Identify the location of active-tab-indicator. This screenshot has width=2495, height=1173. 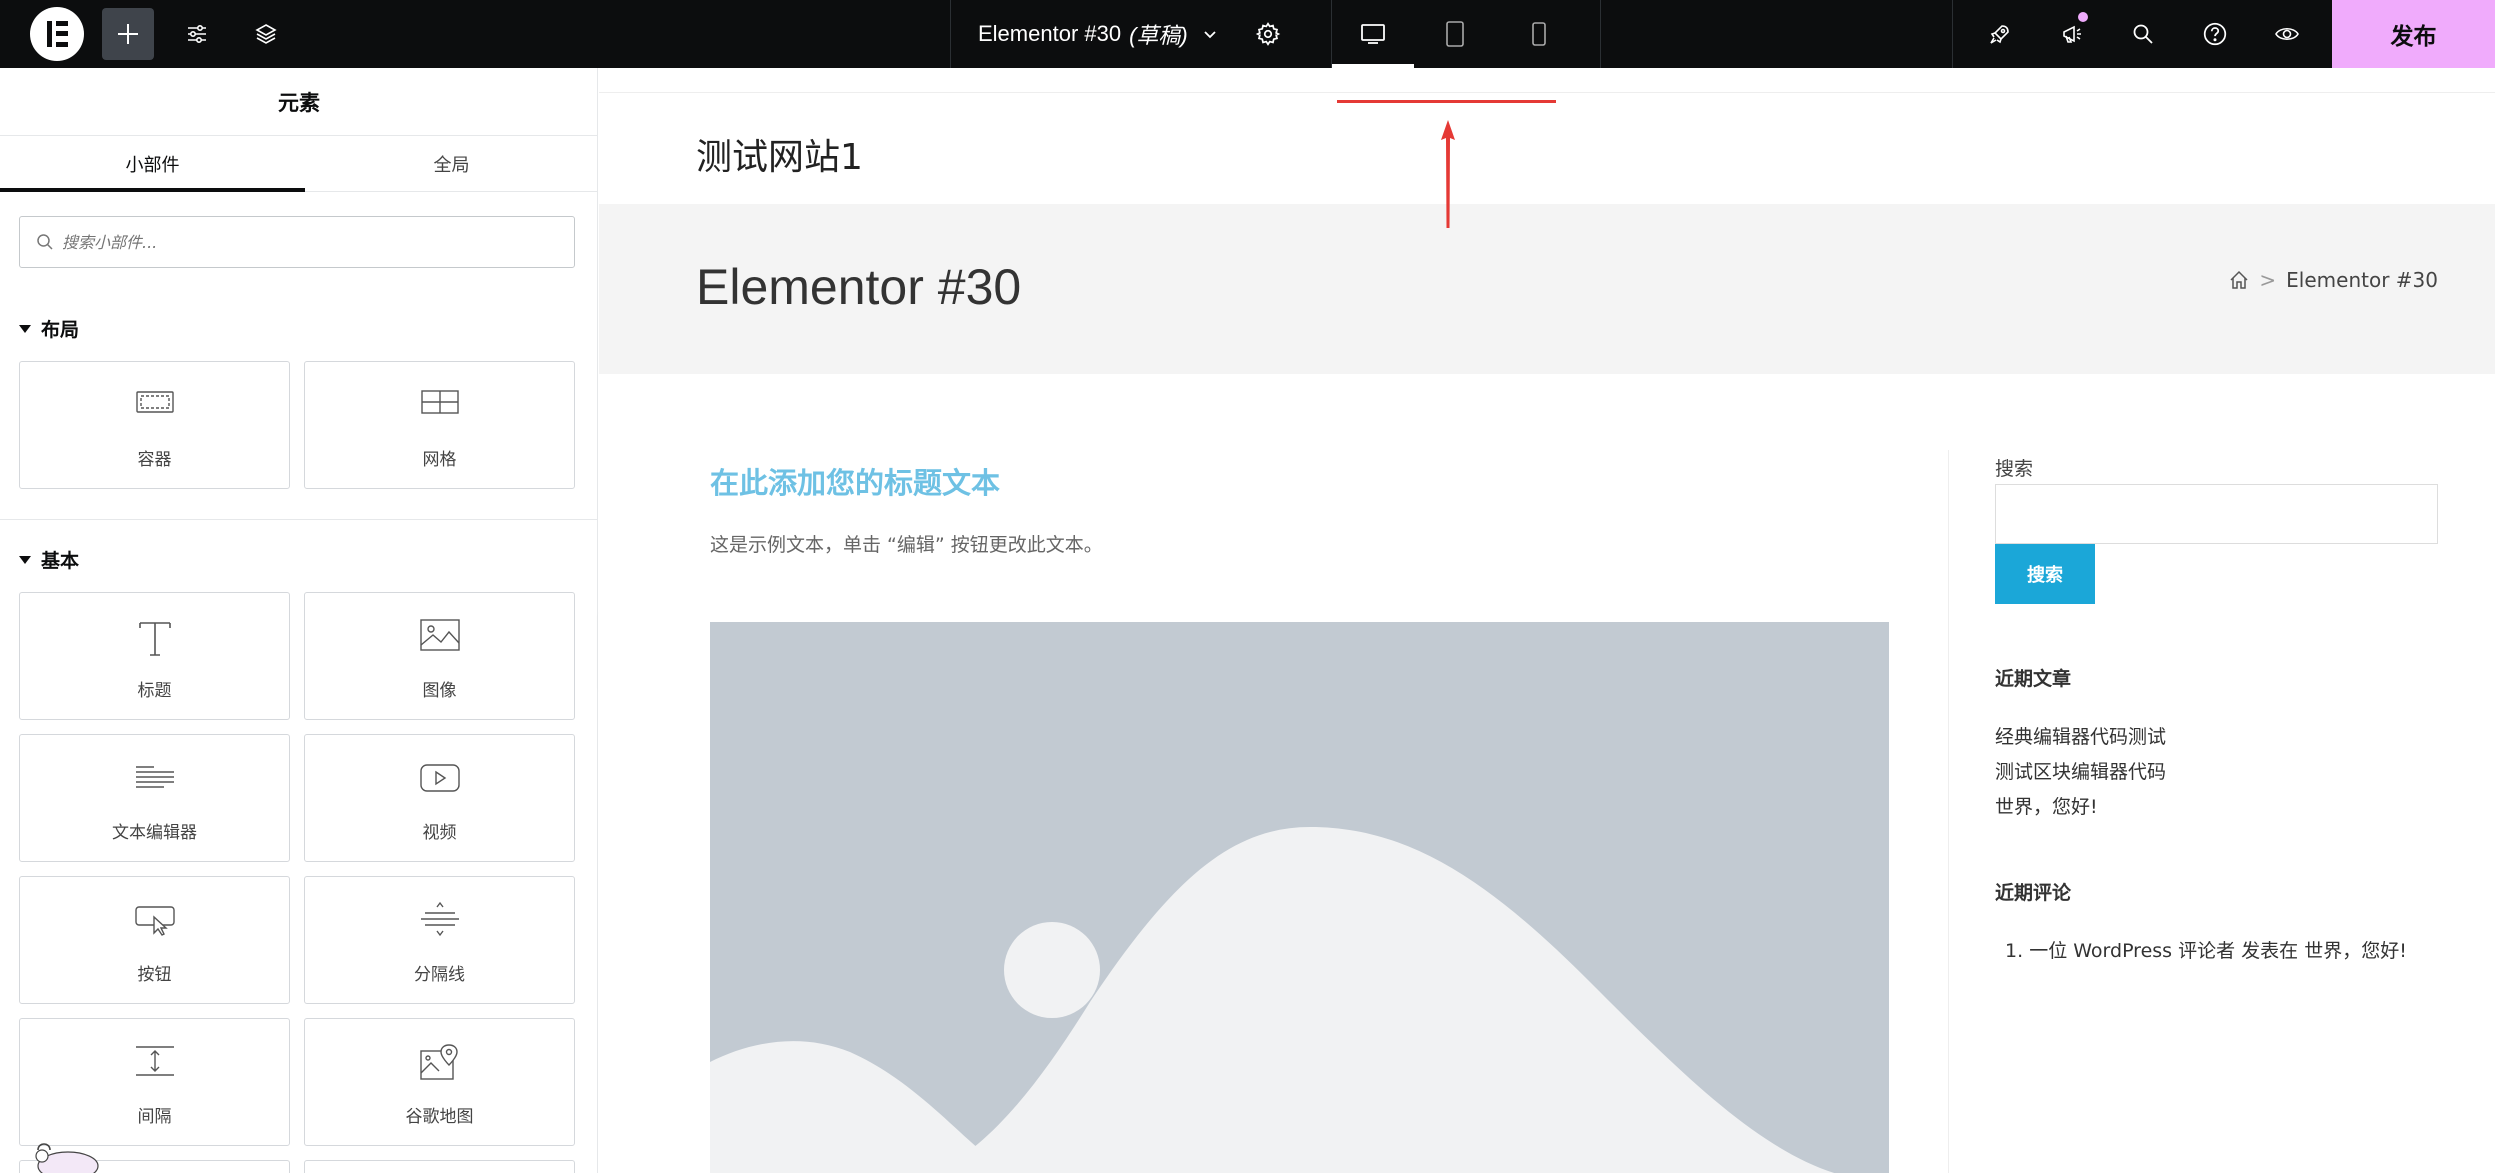
(152, 190).